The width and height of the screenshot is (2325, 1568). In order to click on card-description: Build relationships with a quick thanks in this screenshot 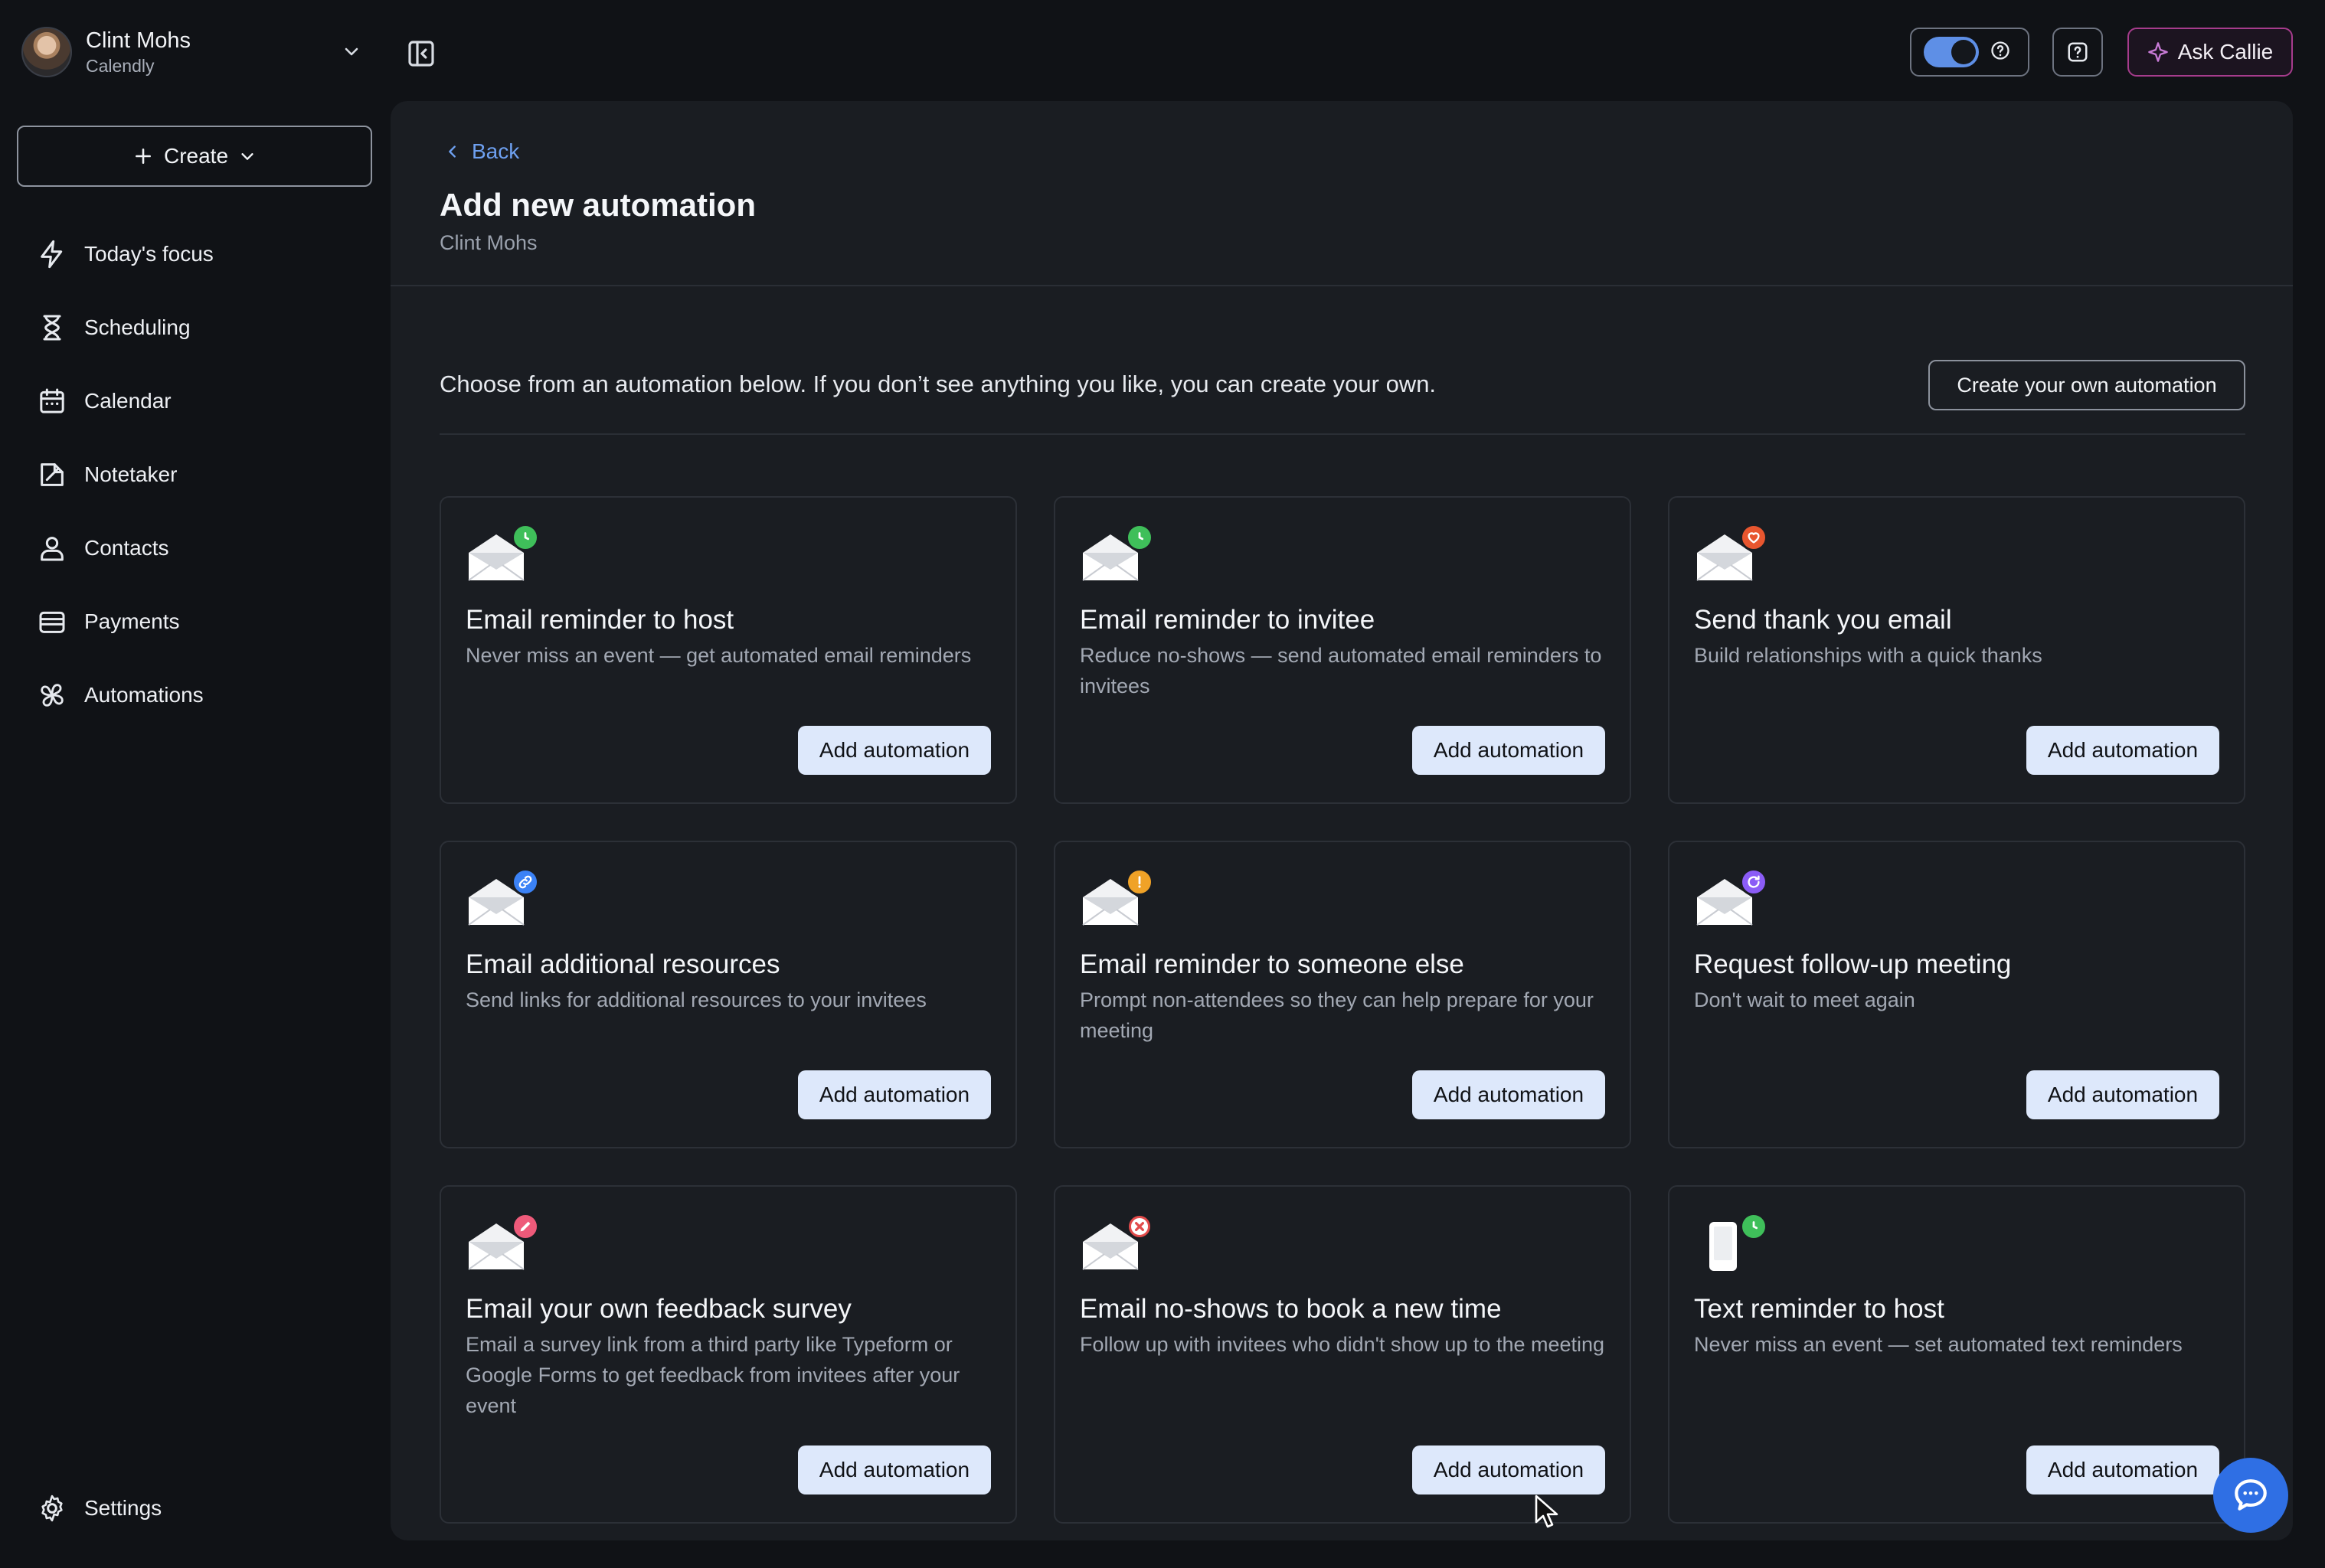, I will do `click(1868, 655)`.